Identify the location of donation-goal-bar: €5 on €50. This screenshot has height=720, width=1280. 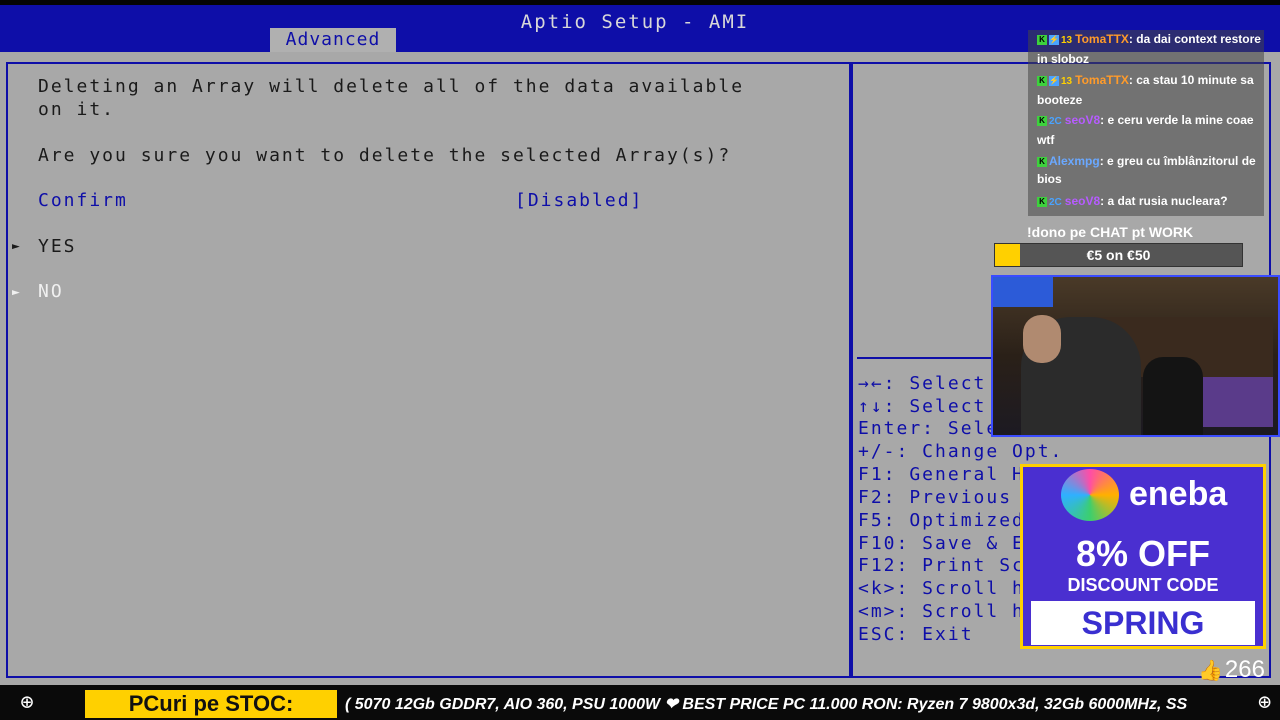
(1118, 255).